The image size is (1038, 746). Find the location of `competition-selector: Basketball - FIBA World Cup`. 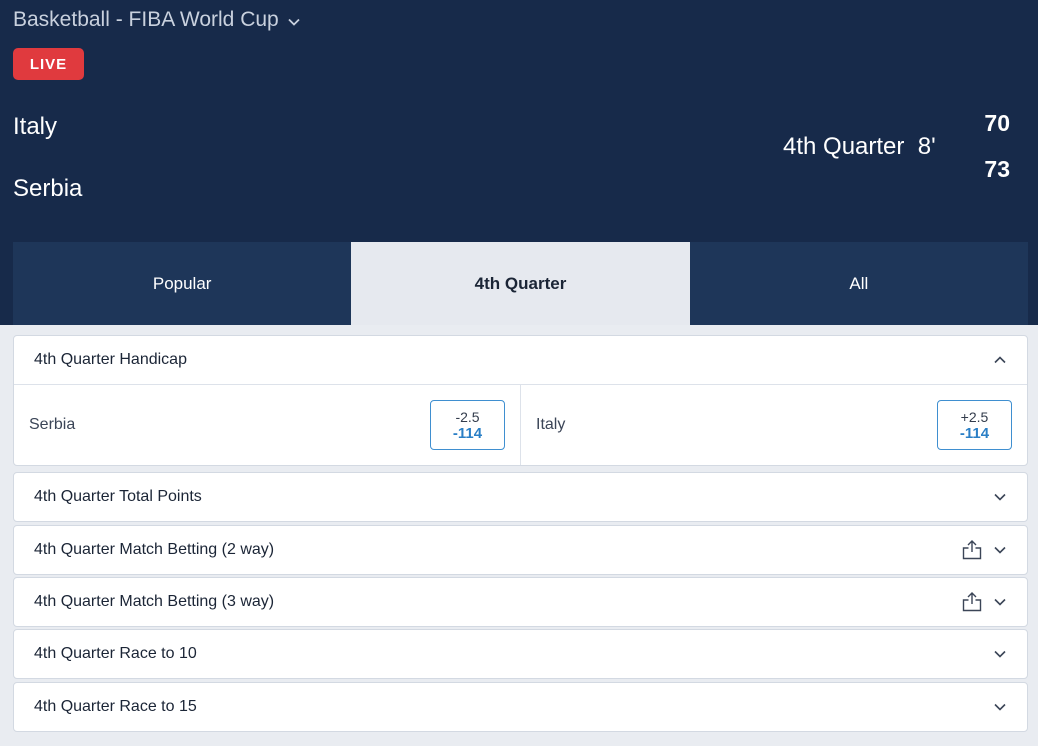

competition-selector: Basketball - FIBA World Cup is located at coordinates (157, 20).